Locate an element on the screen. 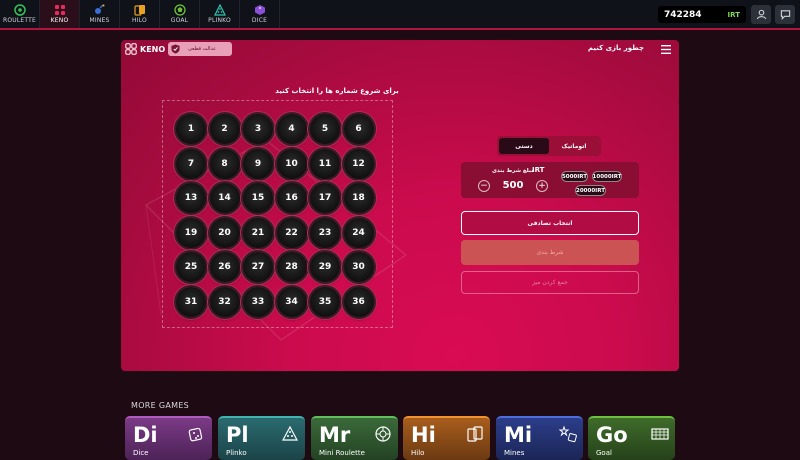 This screenshot has height=460, width=800. number-ball-14: 14 is located at coordinates (224, 198).